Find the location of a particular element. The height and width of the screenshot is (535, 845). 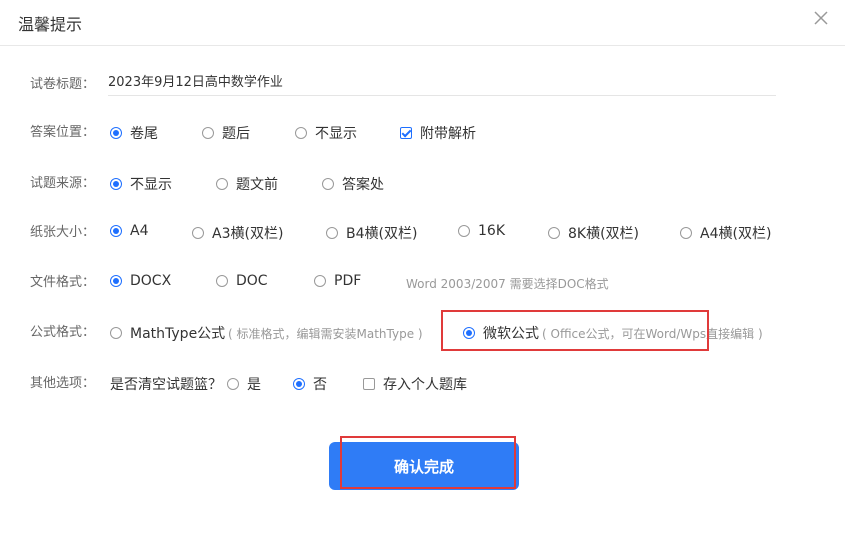

option-label: 答案处 is located at coordinates (363, 185).